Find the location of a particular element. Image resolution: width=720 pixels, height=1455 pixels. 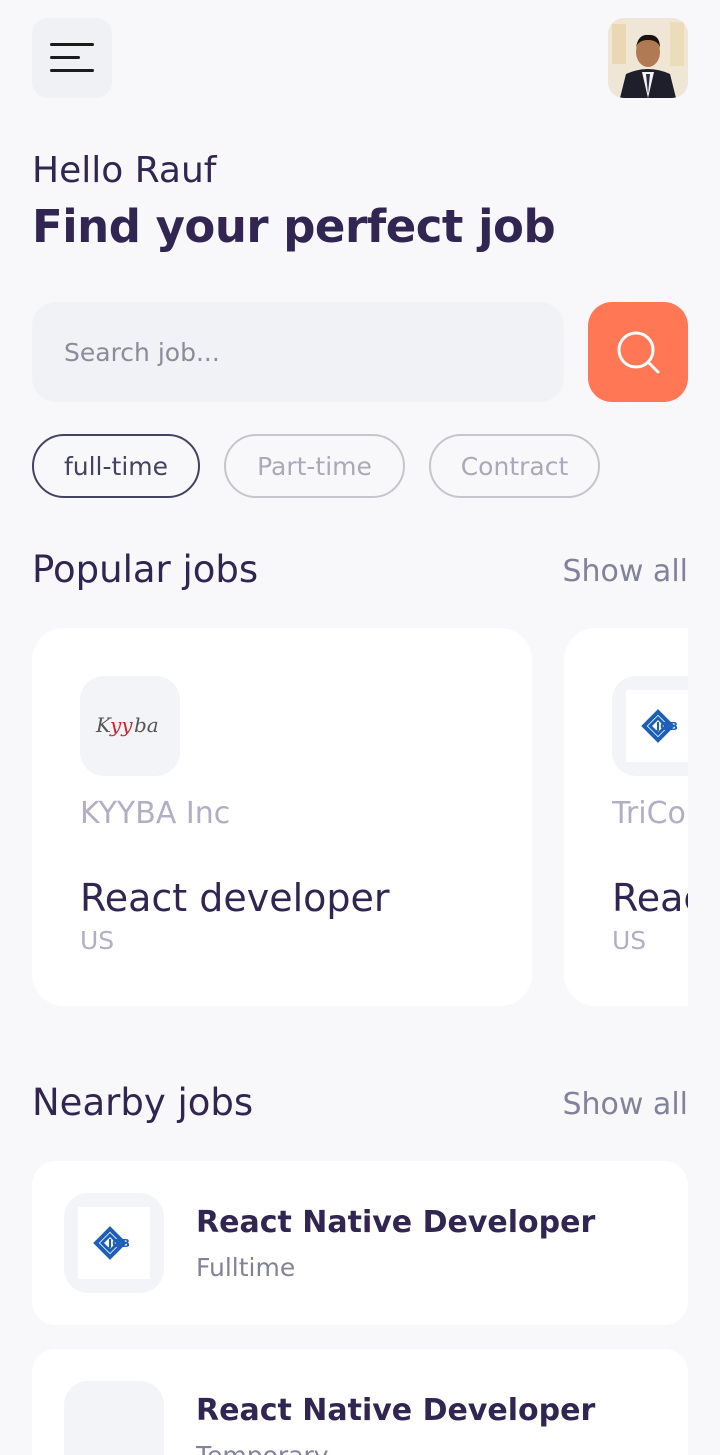

popular-show-all-link: Show all is located at coordinates (625, 571).